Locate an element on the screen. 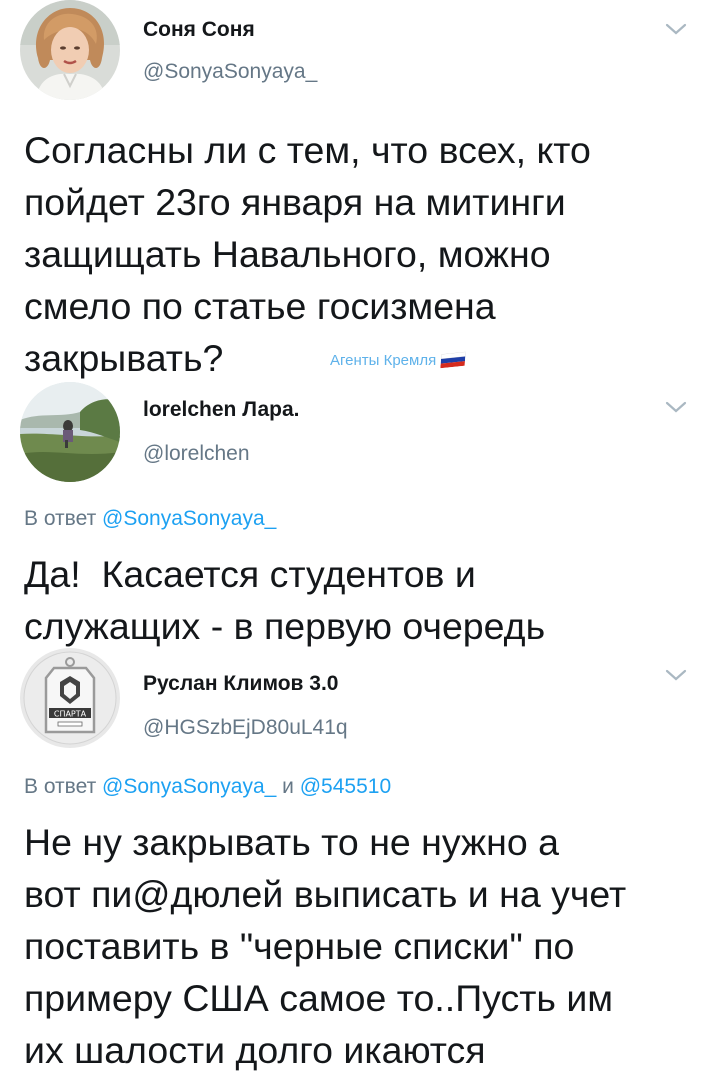 Image resolution: width=708 pixels, height=1080 pixels. display-name: Соня Соня is located at coordinates (199, 30).